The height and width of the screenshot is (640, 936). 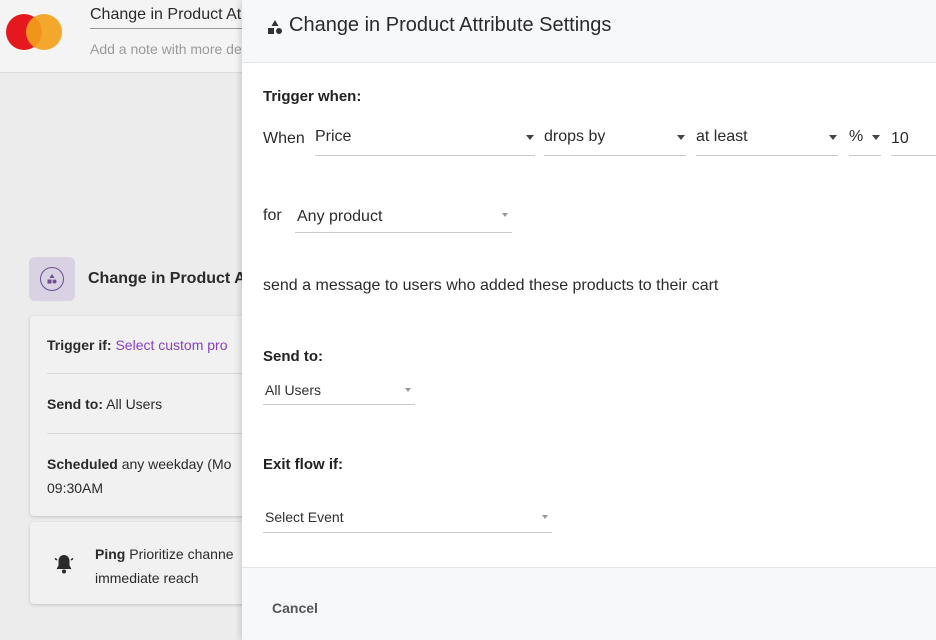 I want to click on flow-note-input: Add a note with more de, so click(x=166, y=49).